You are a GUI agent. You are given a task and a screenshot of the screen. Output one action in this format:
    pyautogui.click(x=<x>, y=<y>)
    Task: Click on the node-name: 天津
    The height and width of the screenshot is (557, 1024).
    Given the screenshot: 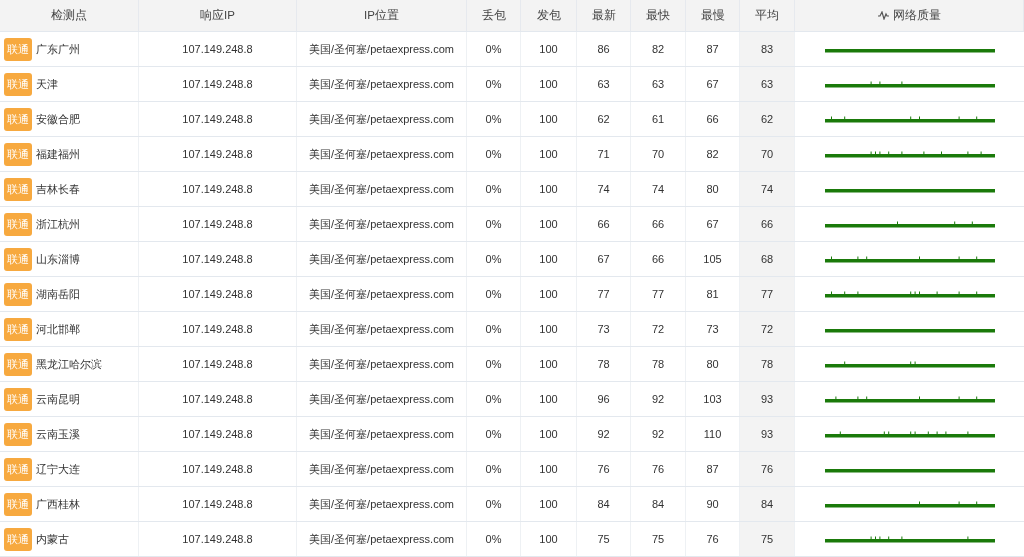 What is the action you would take?
    pyautogui.click(x=47, y=84)
    